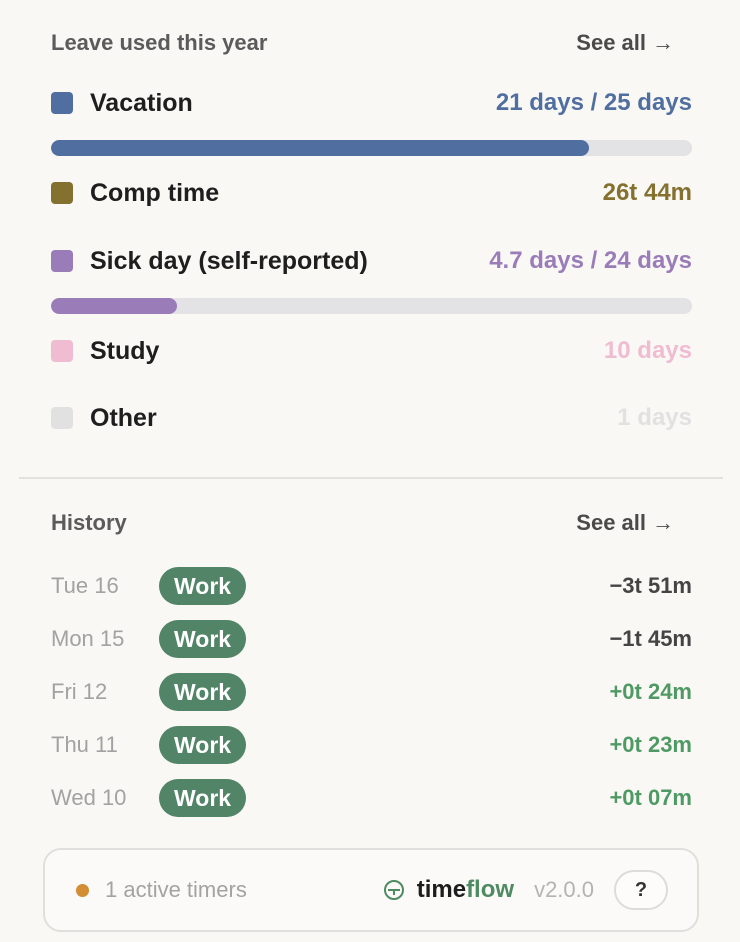 Image resolution: width=740 pixels, height=942 pixels. Describe the element at coordinates (155, 192) in the screenshot. I see `leave-label: Comp time` at that location.